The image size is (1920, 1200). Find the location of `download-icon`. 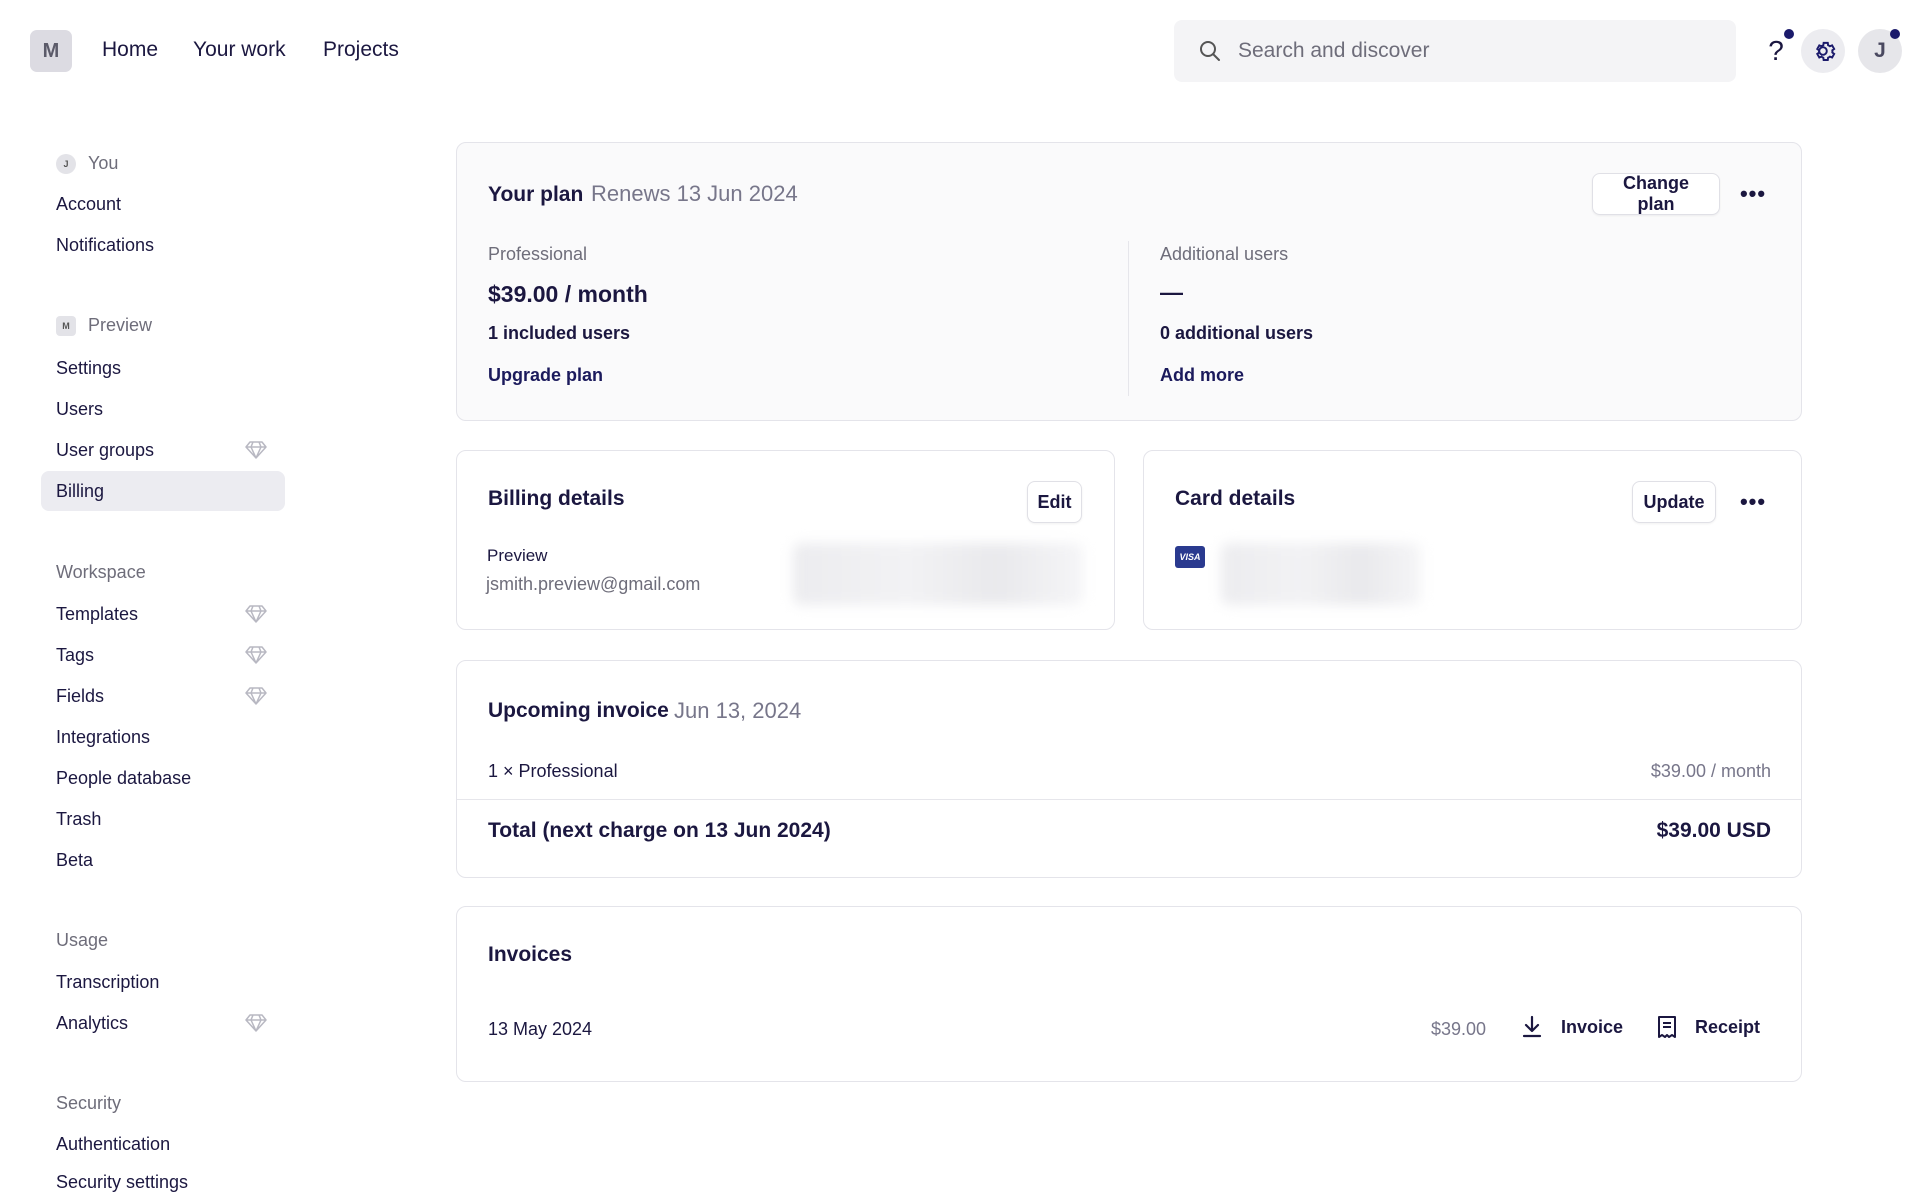

download-icon is located at coordinates (1532, 1026).